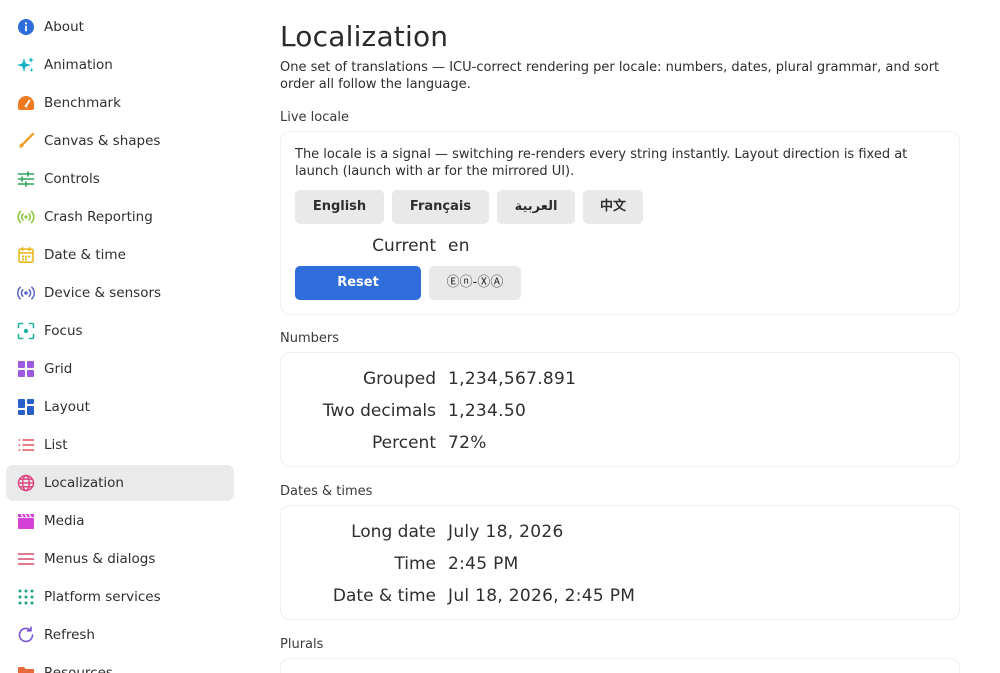  What do you see at coordinates (326, 491) in the screenshot?
I see `dates-section-label: Dates & times` at bounding box center [326, 491].